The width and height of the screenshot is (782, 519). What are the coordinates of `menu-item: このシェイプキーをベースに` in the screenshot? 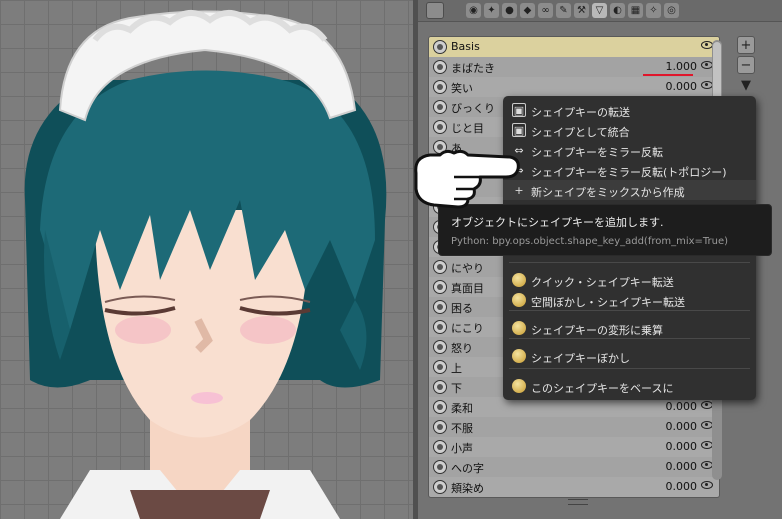 It's located at (629, 386).